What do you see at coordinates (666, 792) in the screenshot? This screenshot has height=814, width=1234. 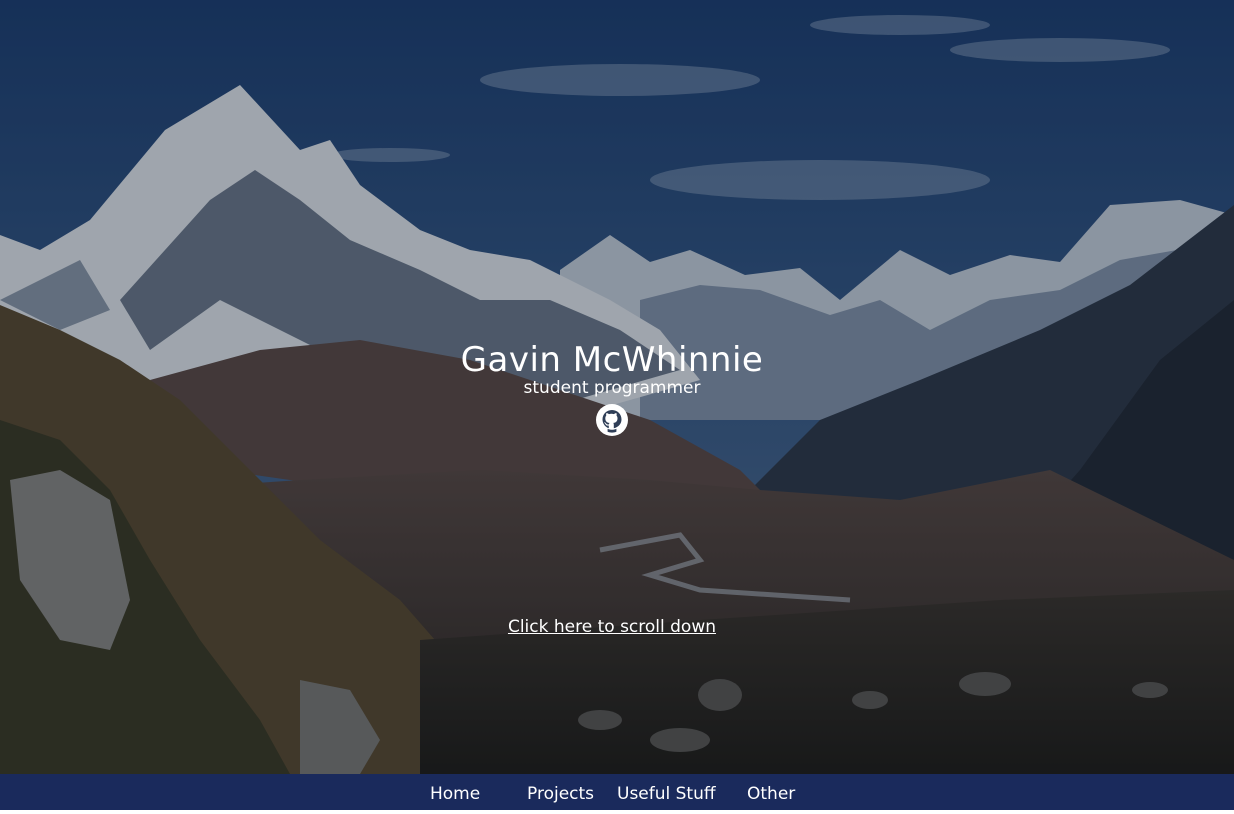 I see `nav-item-useful-stuff: Useful Stuff` at bounding box center [666, 792].